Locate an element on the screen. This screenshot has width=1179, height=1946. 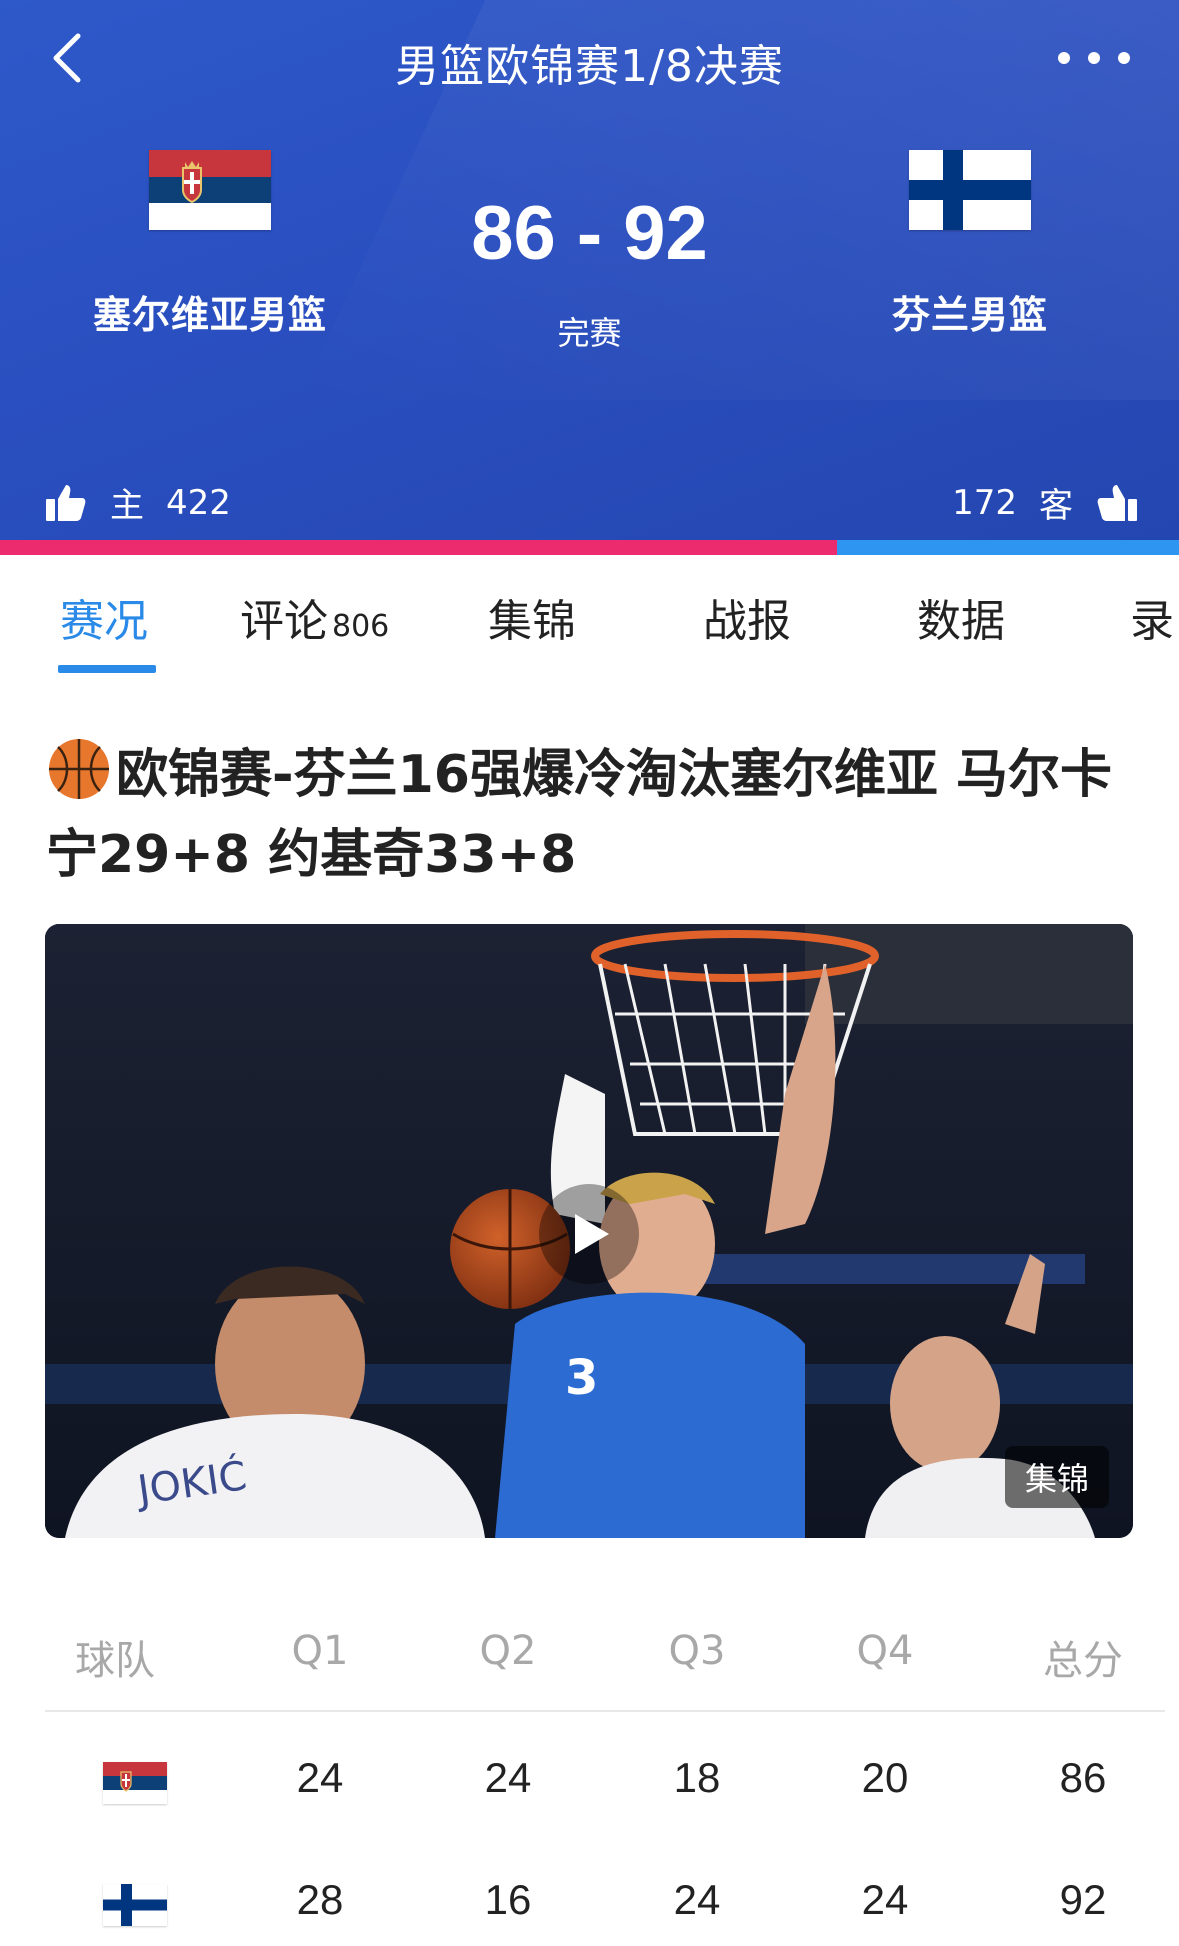
q3-score: 18 is located at coordinates (697, 1777).